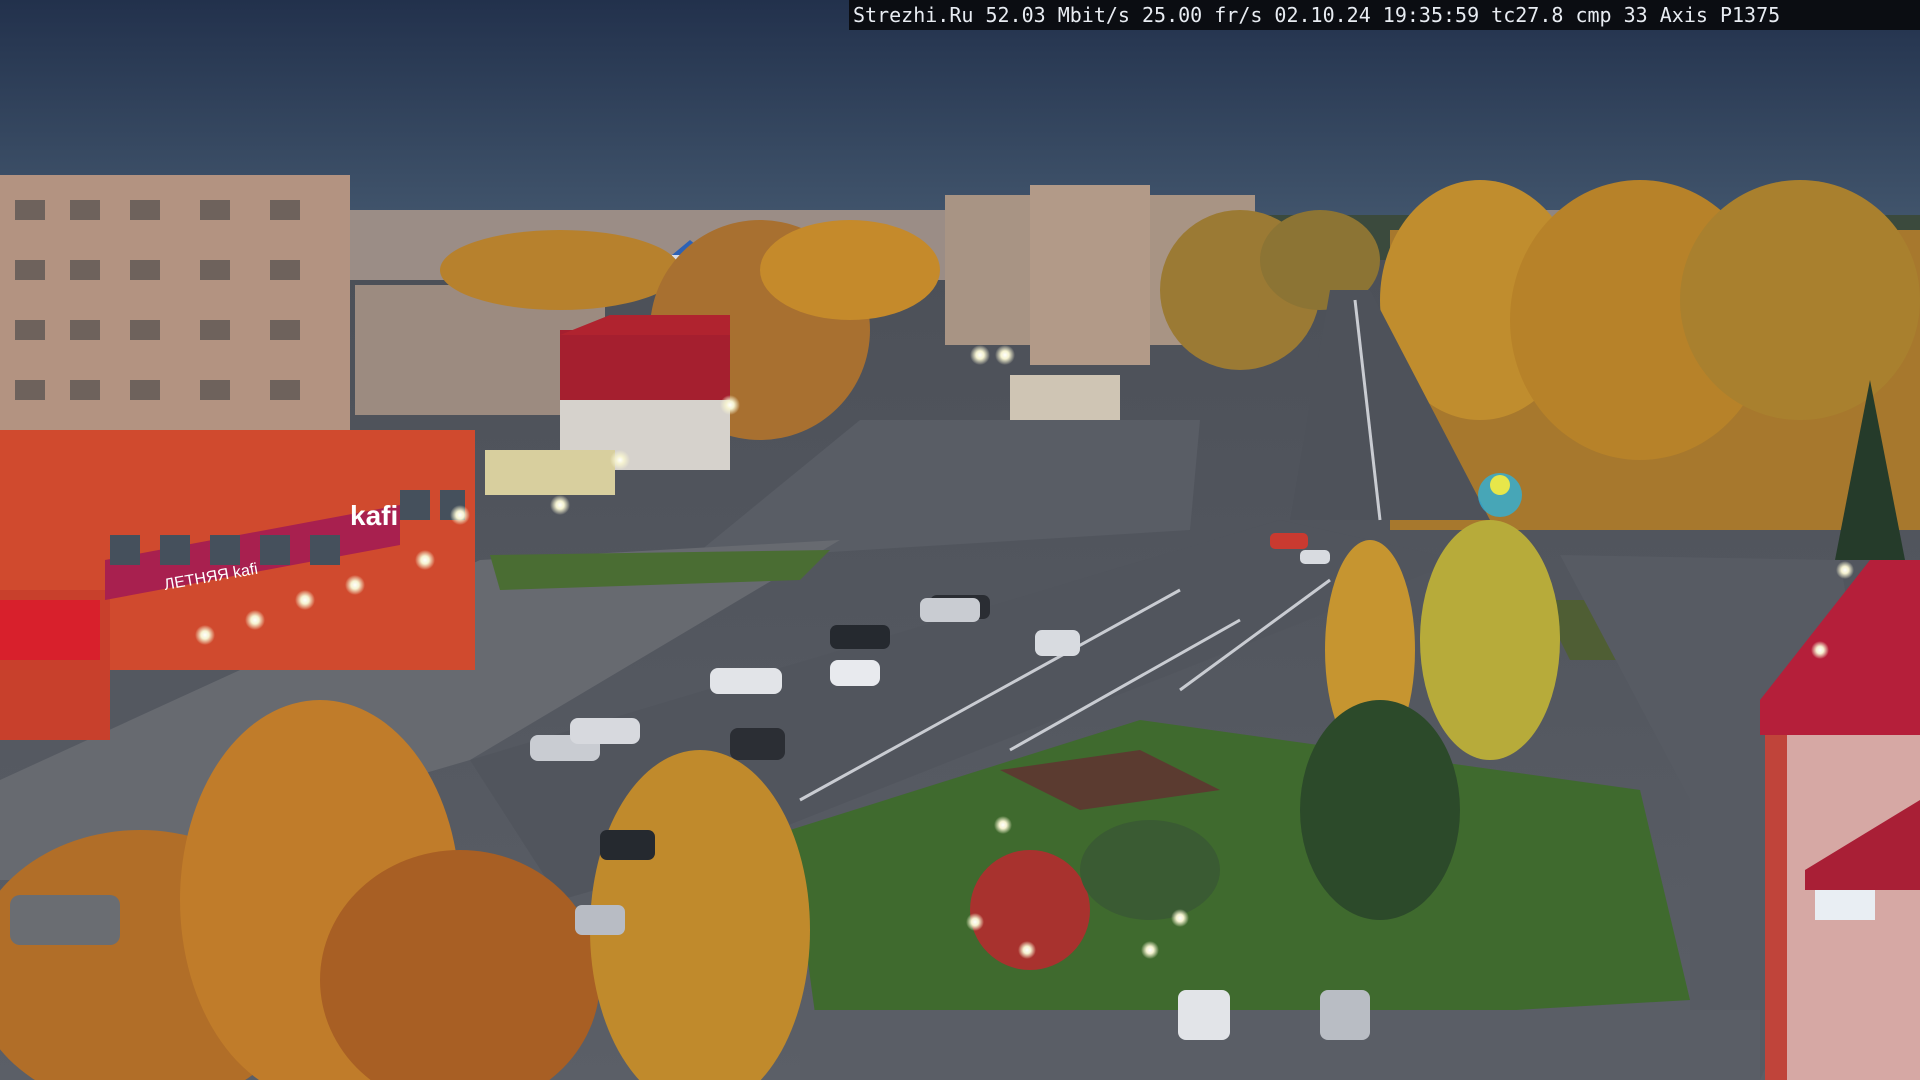 The image size is (1920, 1080). What do you see at coordinates (1280, 1045) in the screenshot?
I see `parking-bottom` at bounding box center [1280, 1045].